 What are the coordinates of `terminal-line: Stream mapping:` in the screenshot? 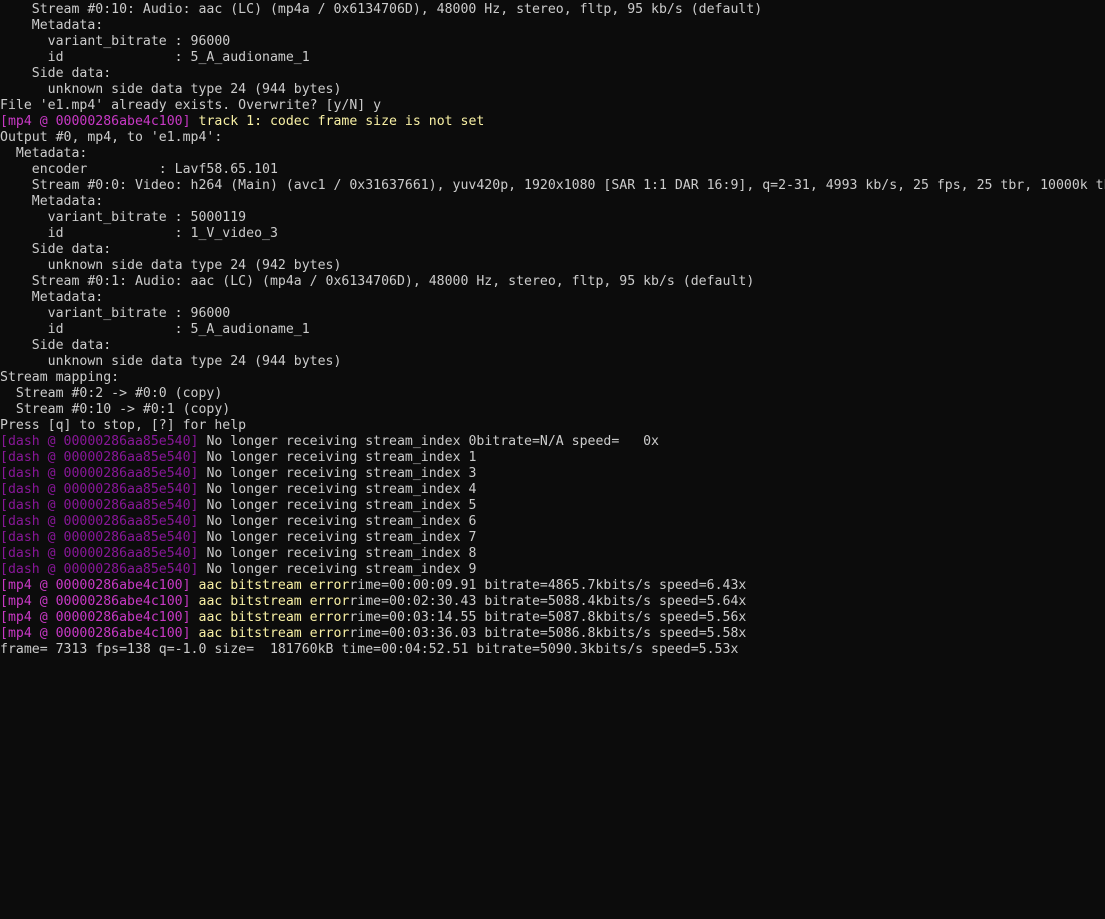 It's located at (552, 378).